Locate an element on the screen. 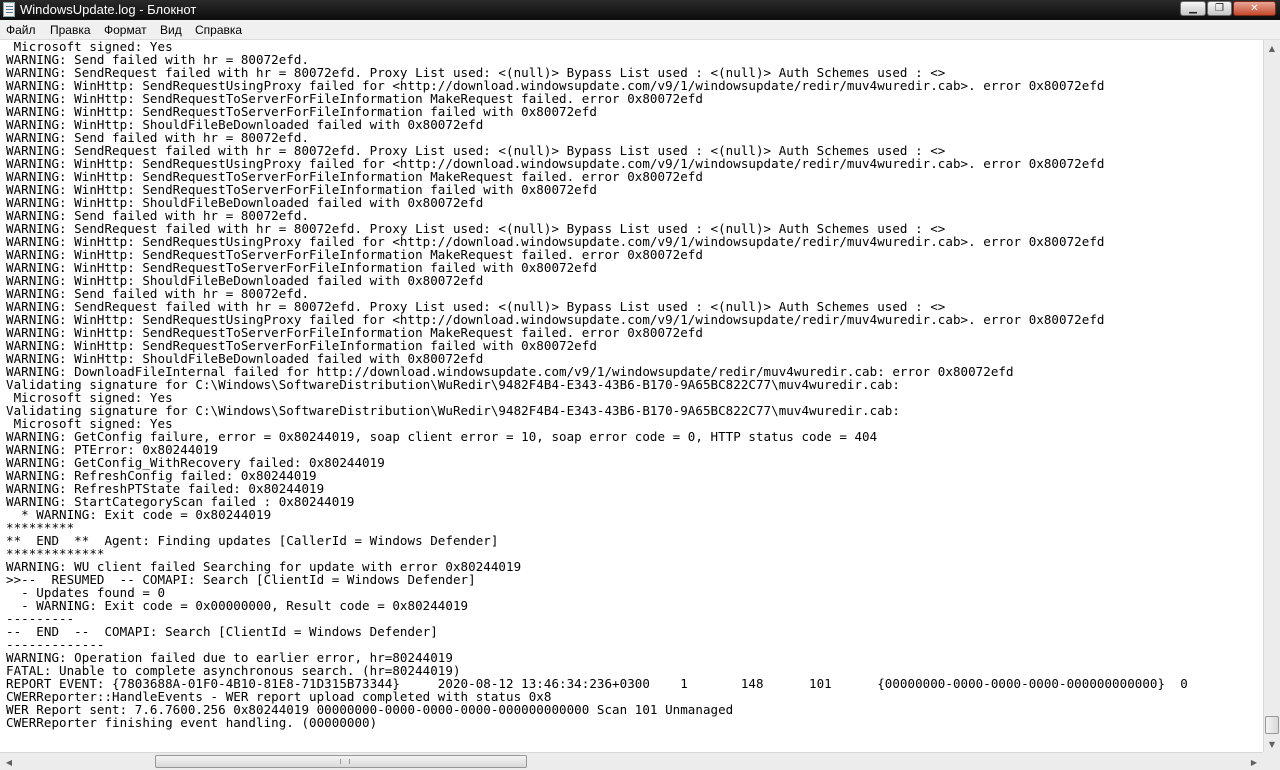  arrow-down-icon: ▼ is located at coordinates (1272, 744).